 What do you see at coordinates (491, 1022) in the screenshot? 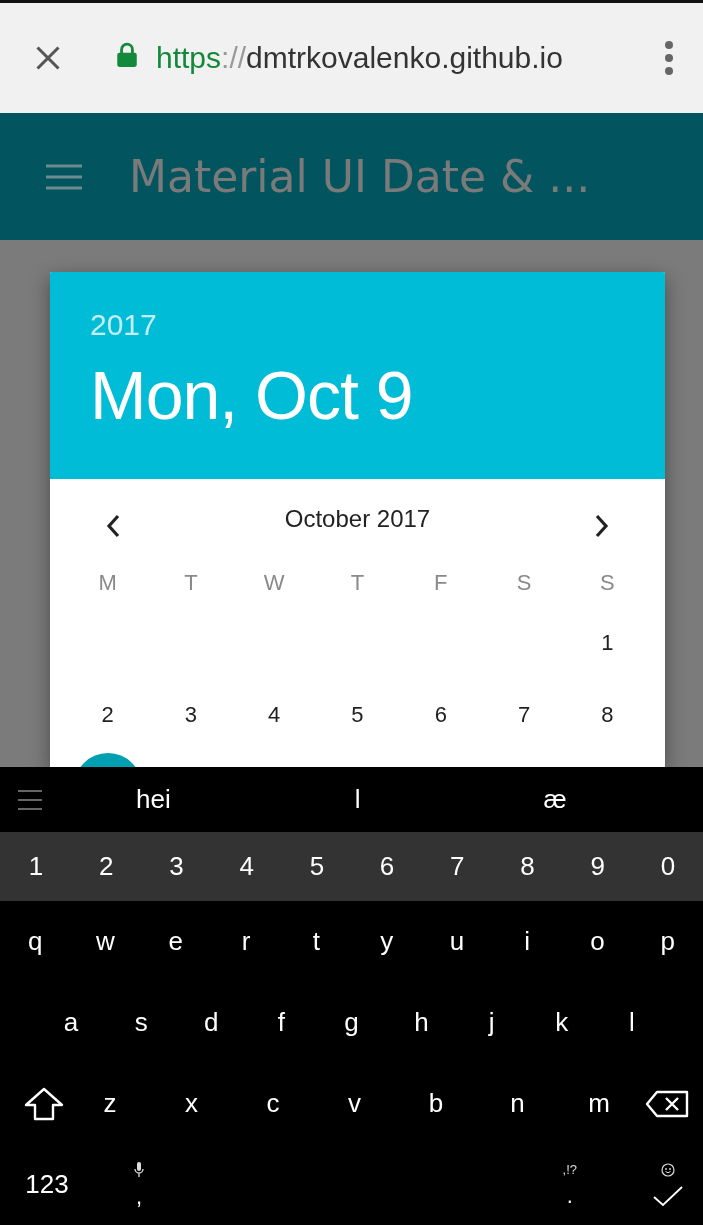
I see `key: j` at bounding box center [491, 1022].